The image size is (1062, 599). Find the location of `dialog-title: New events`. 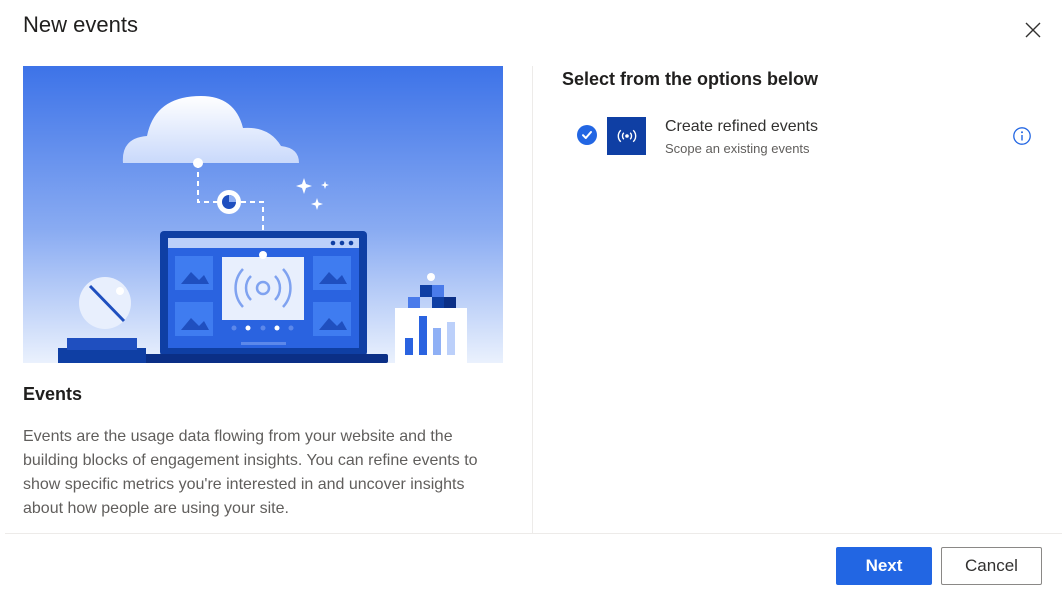

dialog-title: New events is located at coordinates (80, 24).